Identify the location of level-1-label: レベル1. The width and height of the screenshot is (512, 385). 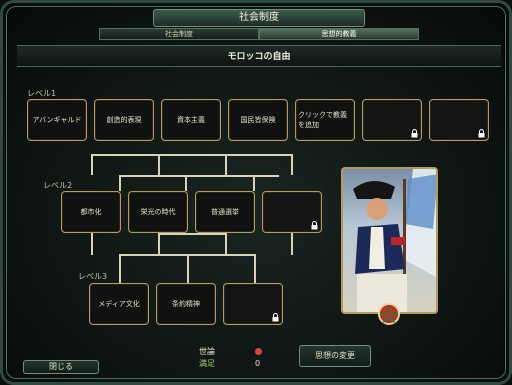
(42, 93).